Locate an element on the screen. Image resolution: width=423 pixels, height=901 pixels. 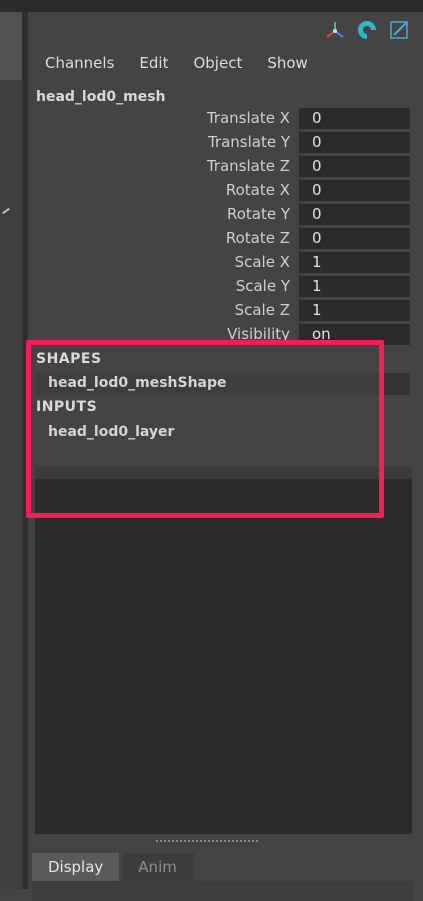
edit-pencil-icon is located at coordinates (399, 30).